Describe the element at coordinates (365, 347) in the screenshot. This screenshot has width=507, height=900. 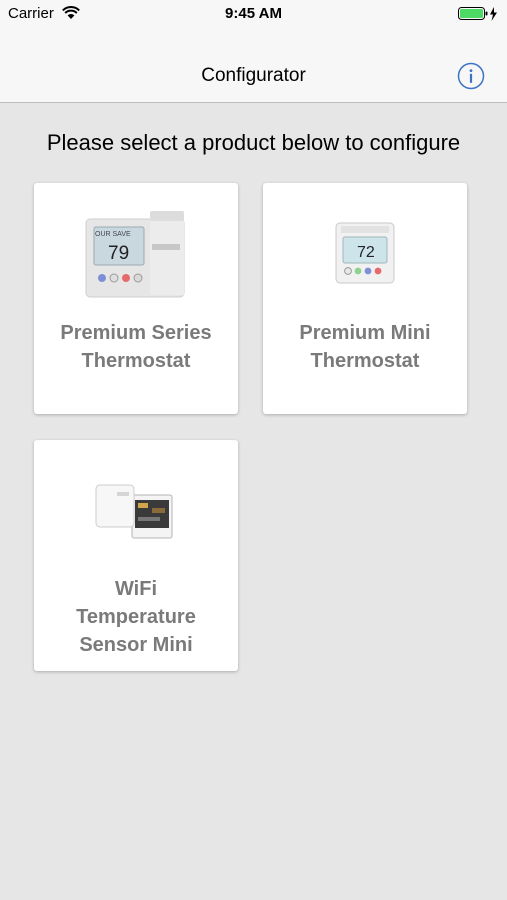
I see `product-label: Premium Mini Thermostat` at that location.